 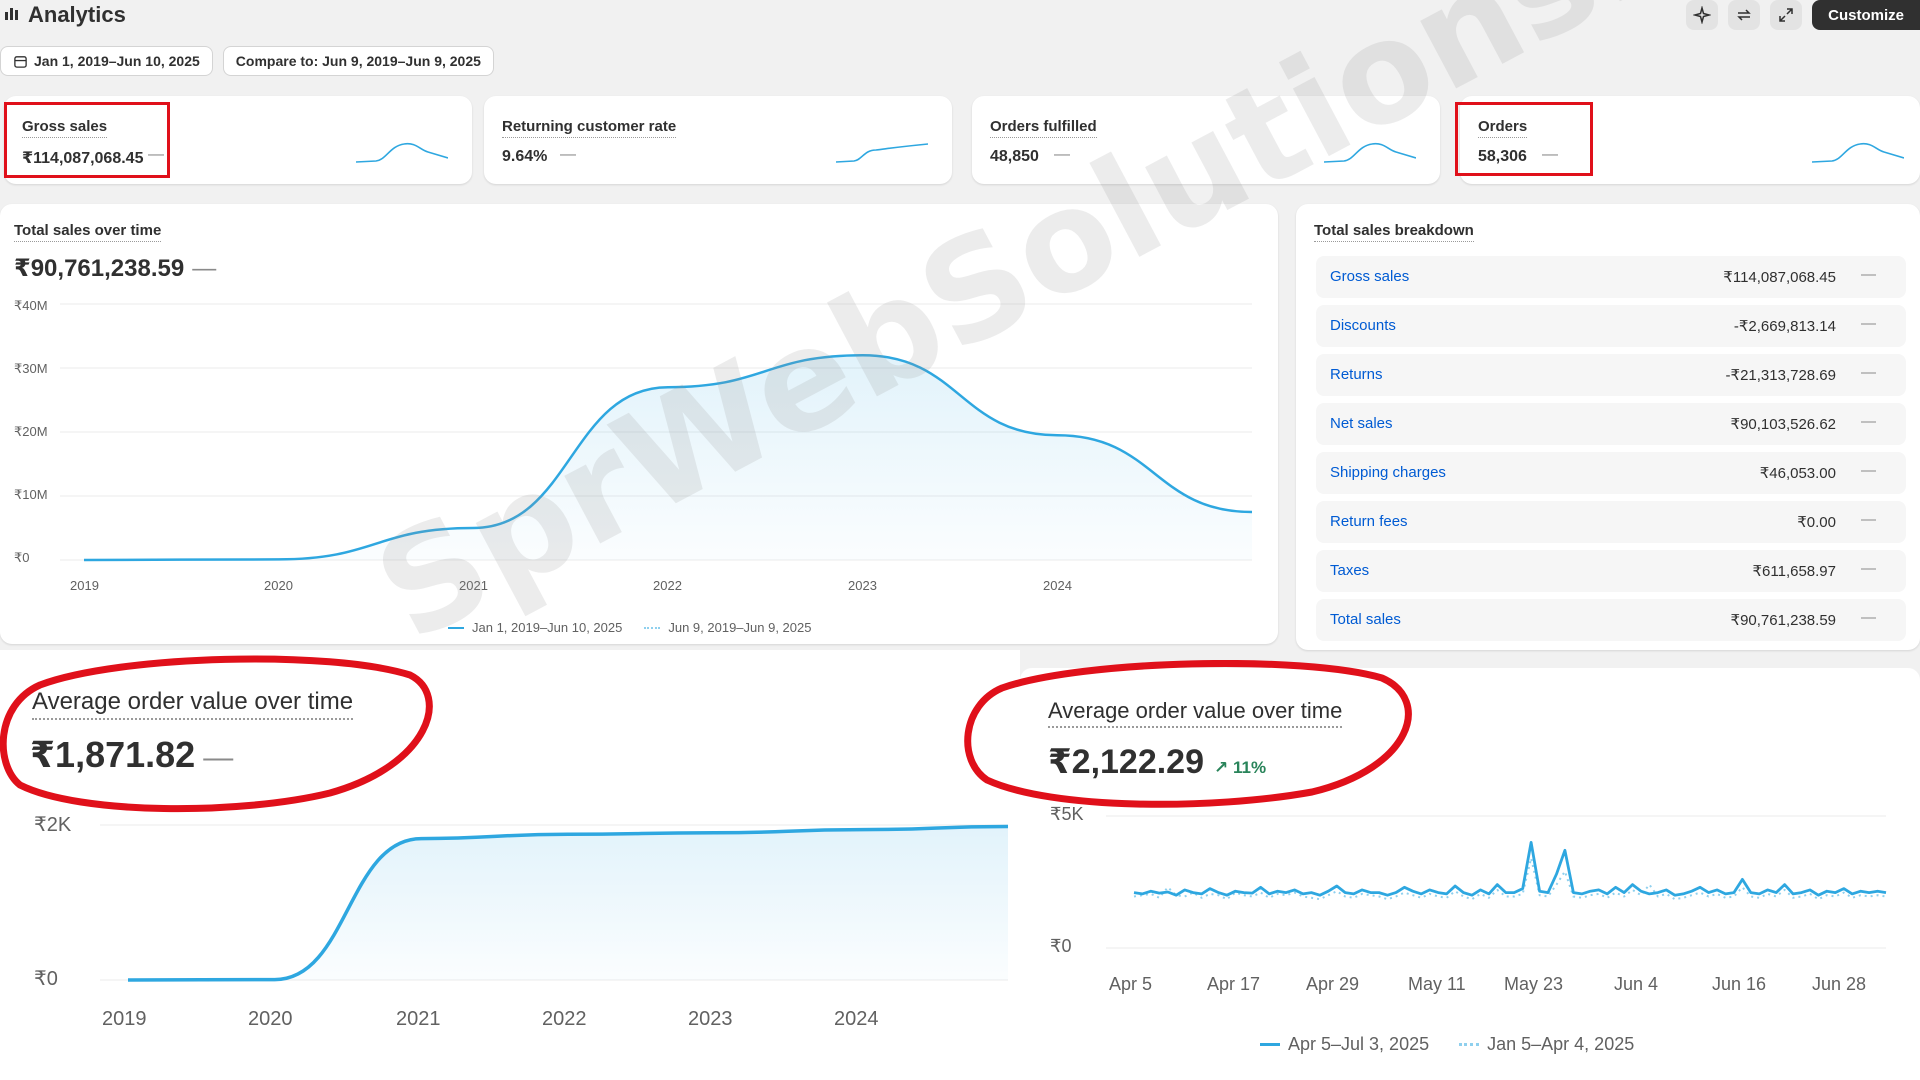 What do you see at coordinates (1636, 984) in the screenshot?
I see `x-tick: Jun 4` at bounding box center [1636, 984].